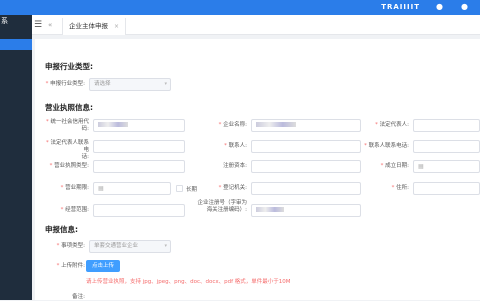 The image size is (480, 301). Describe the element at coordinates (446, 188) in the screenshot. I see `address-input` at that location.